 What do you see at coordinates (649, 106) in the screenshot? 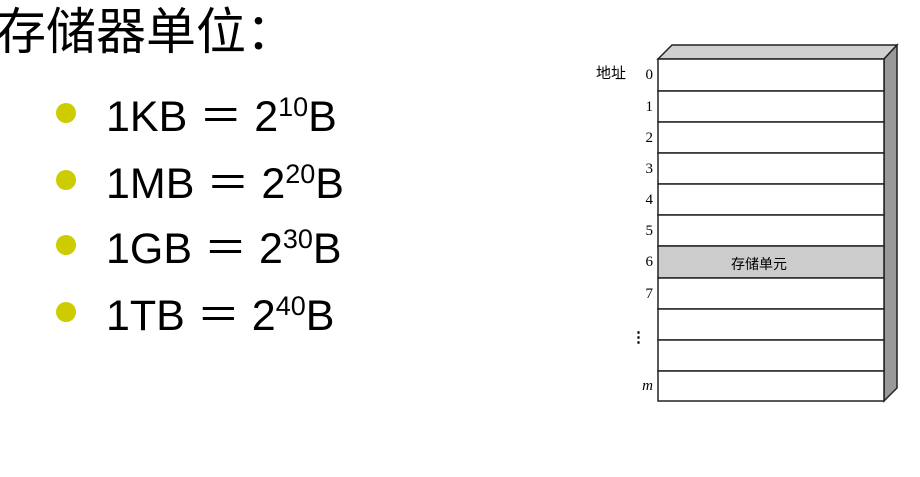
I see `address-number: 1` at bounding box center [649, 106].